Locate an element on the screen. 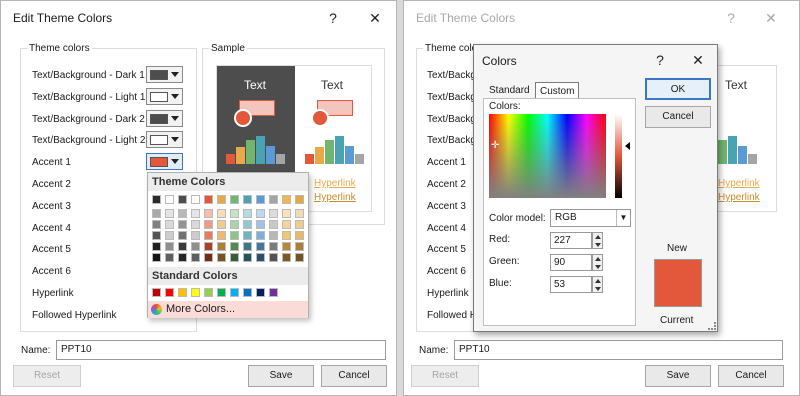 The height and width of the screenshot is (396, 800). tab-custom: Custom is located at coordinates (557, 90).